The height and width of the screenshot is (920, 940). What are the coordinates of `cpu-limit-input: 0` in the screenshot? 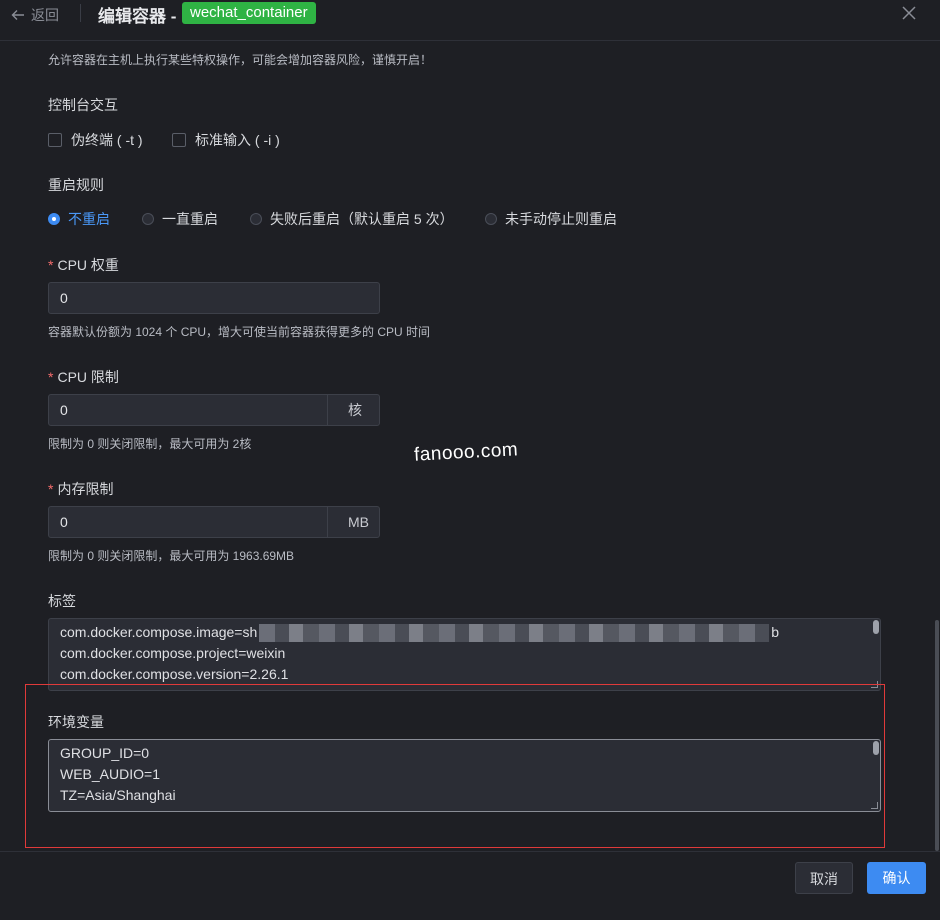 It's located at (188, 410).